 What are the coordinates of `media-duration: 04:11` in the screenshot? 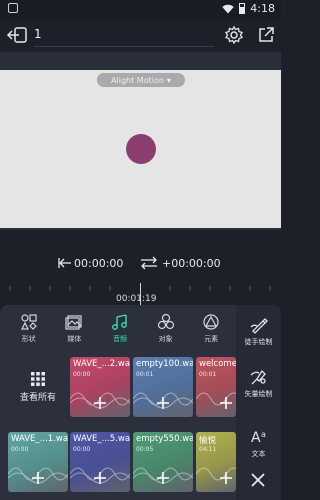 It's located at (208, 449).